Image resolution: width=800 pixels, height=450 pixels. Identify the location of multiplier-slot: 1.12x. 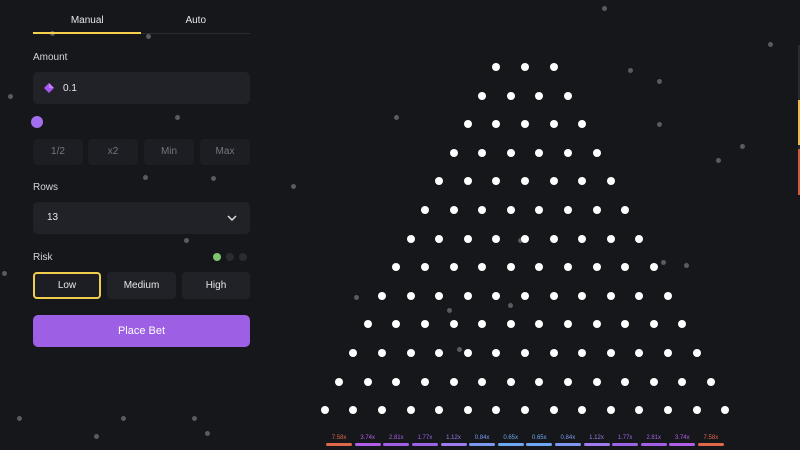
(596, 440).